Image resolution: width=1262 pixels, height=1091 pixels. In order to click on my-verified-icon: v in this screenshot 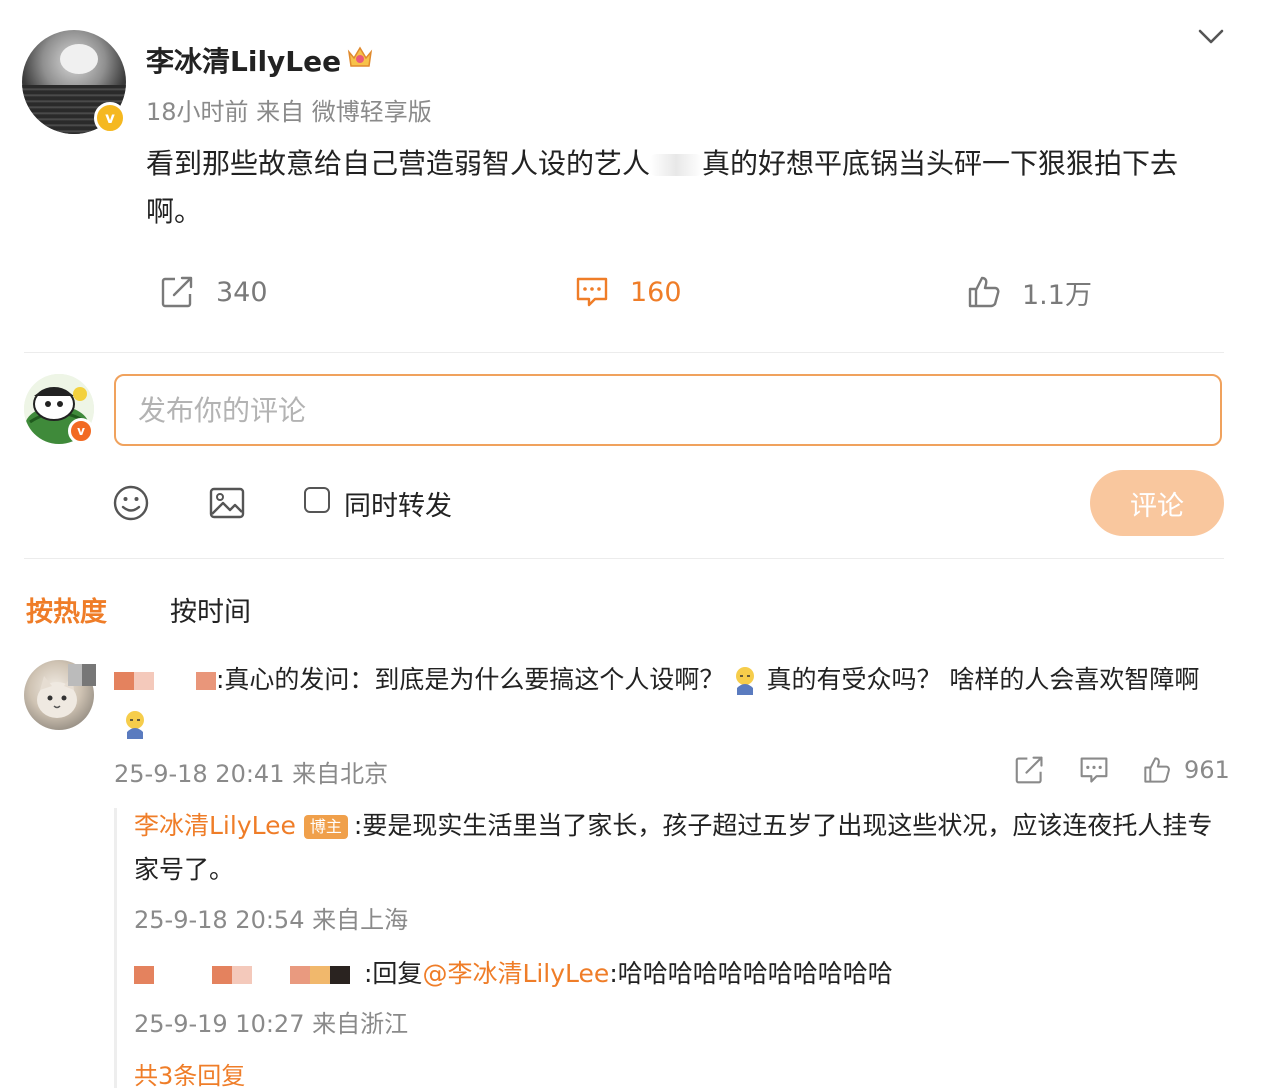, I will do `click(81, 431)`.